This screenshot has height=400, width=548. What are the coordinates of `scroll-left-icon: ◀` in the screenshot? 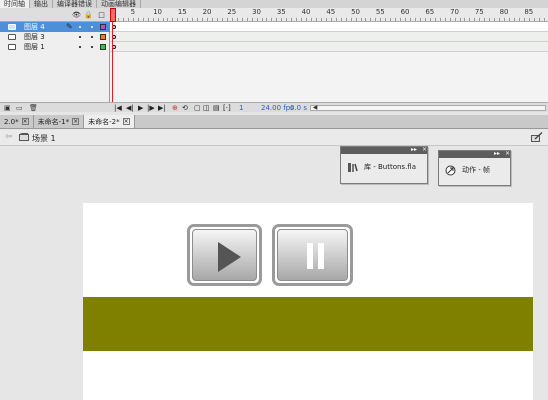 It's located at (315, 108).